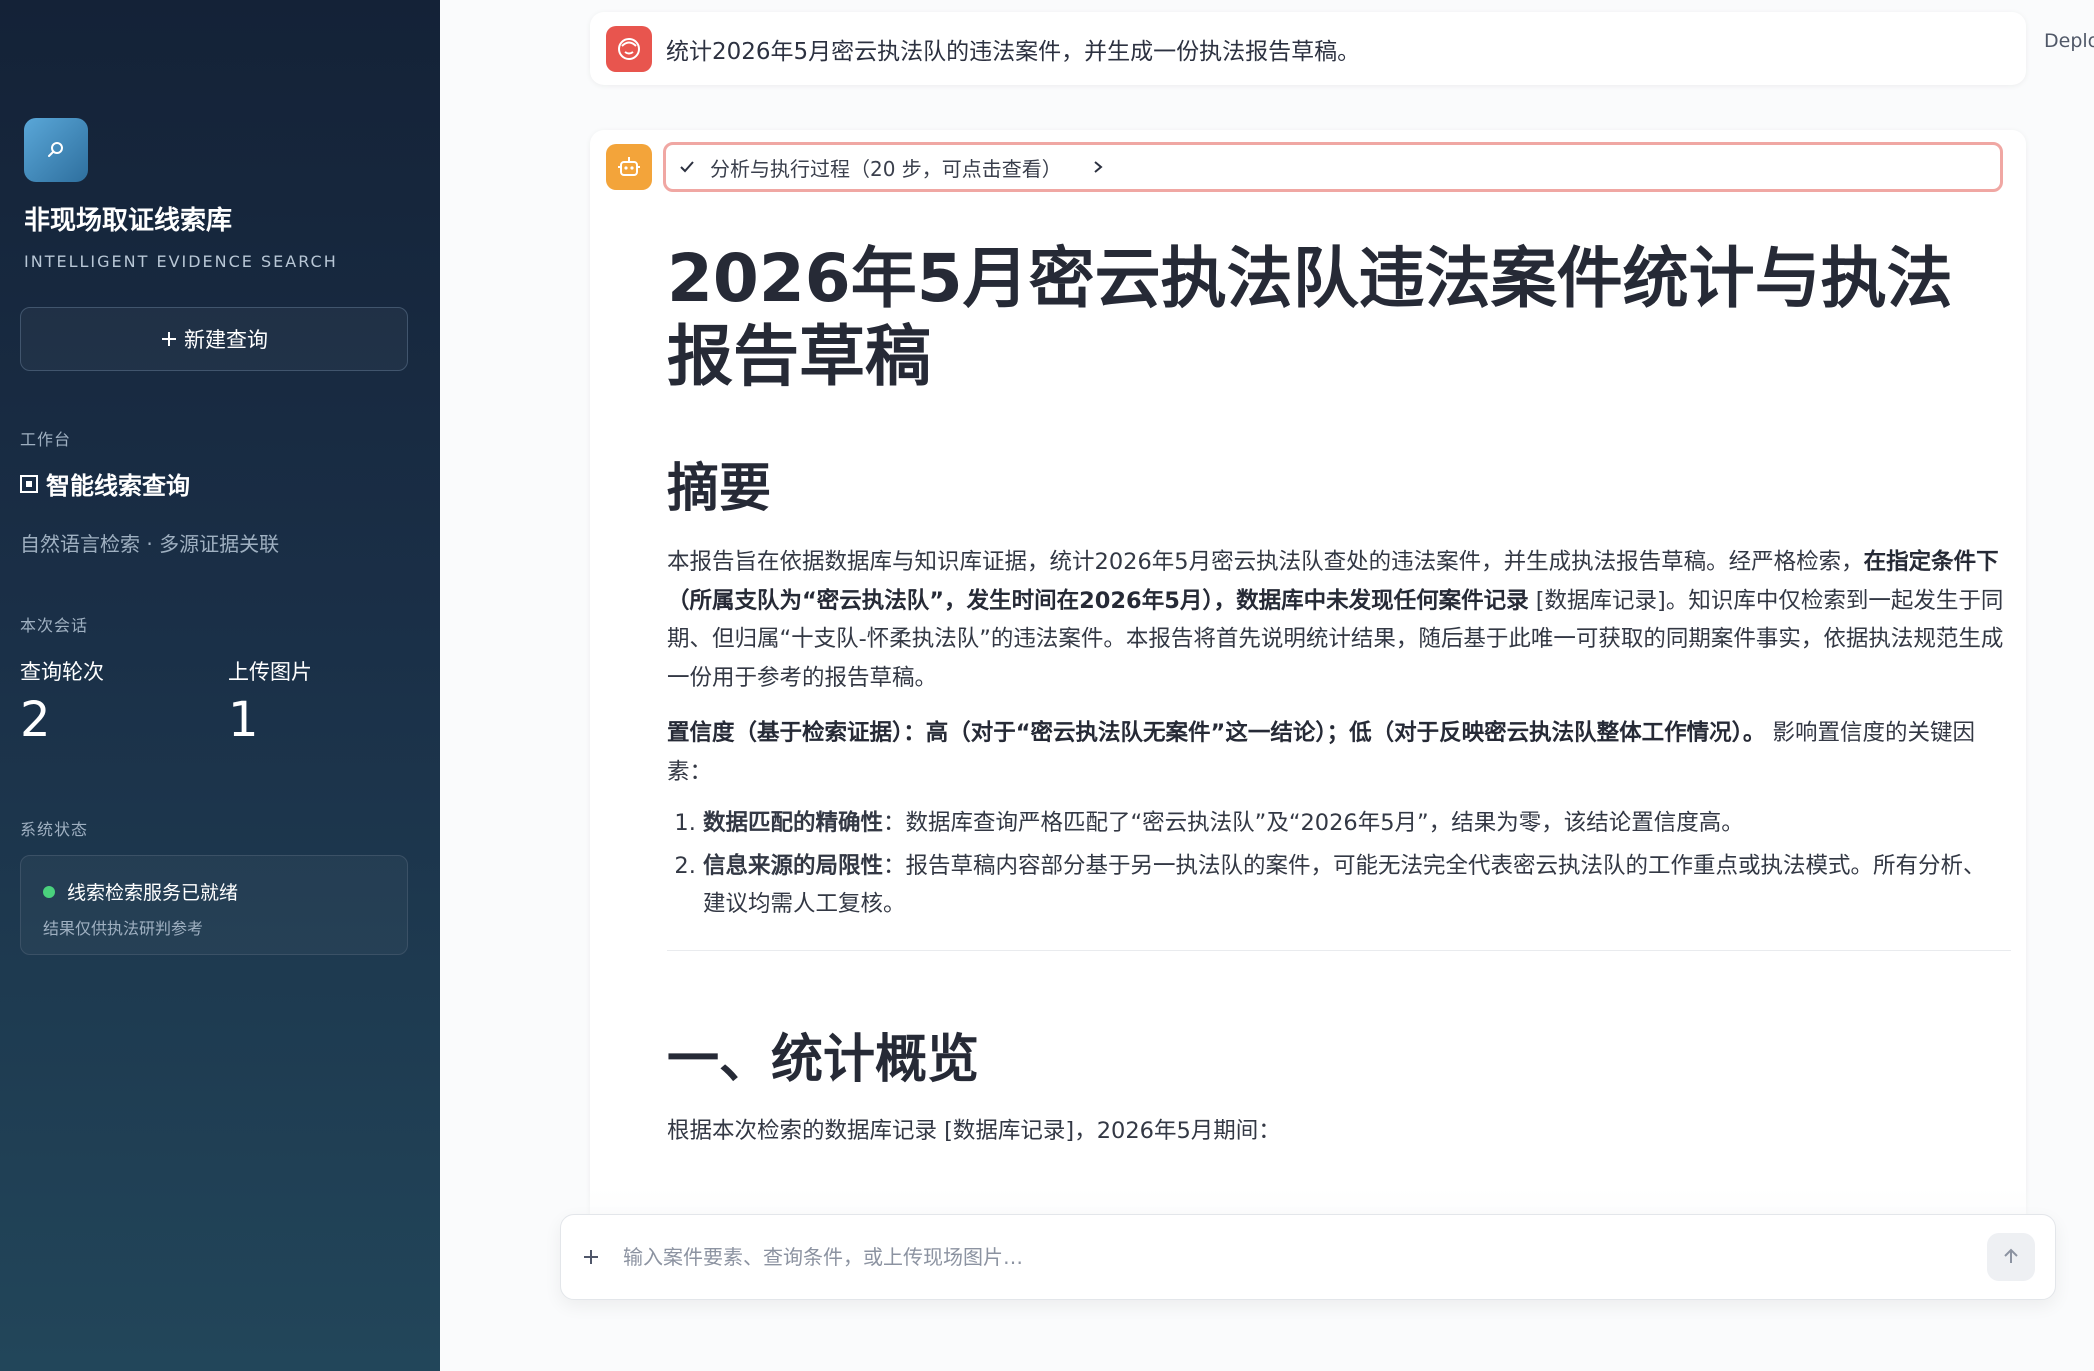 The width and height of the screenshot is (2094, 1371). What do you see at coordinates (1339, 950) in the screenshot?
I see `divider` at bounding box center [1339, 950].